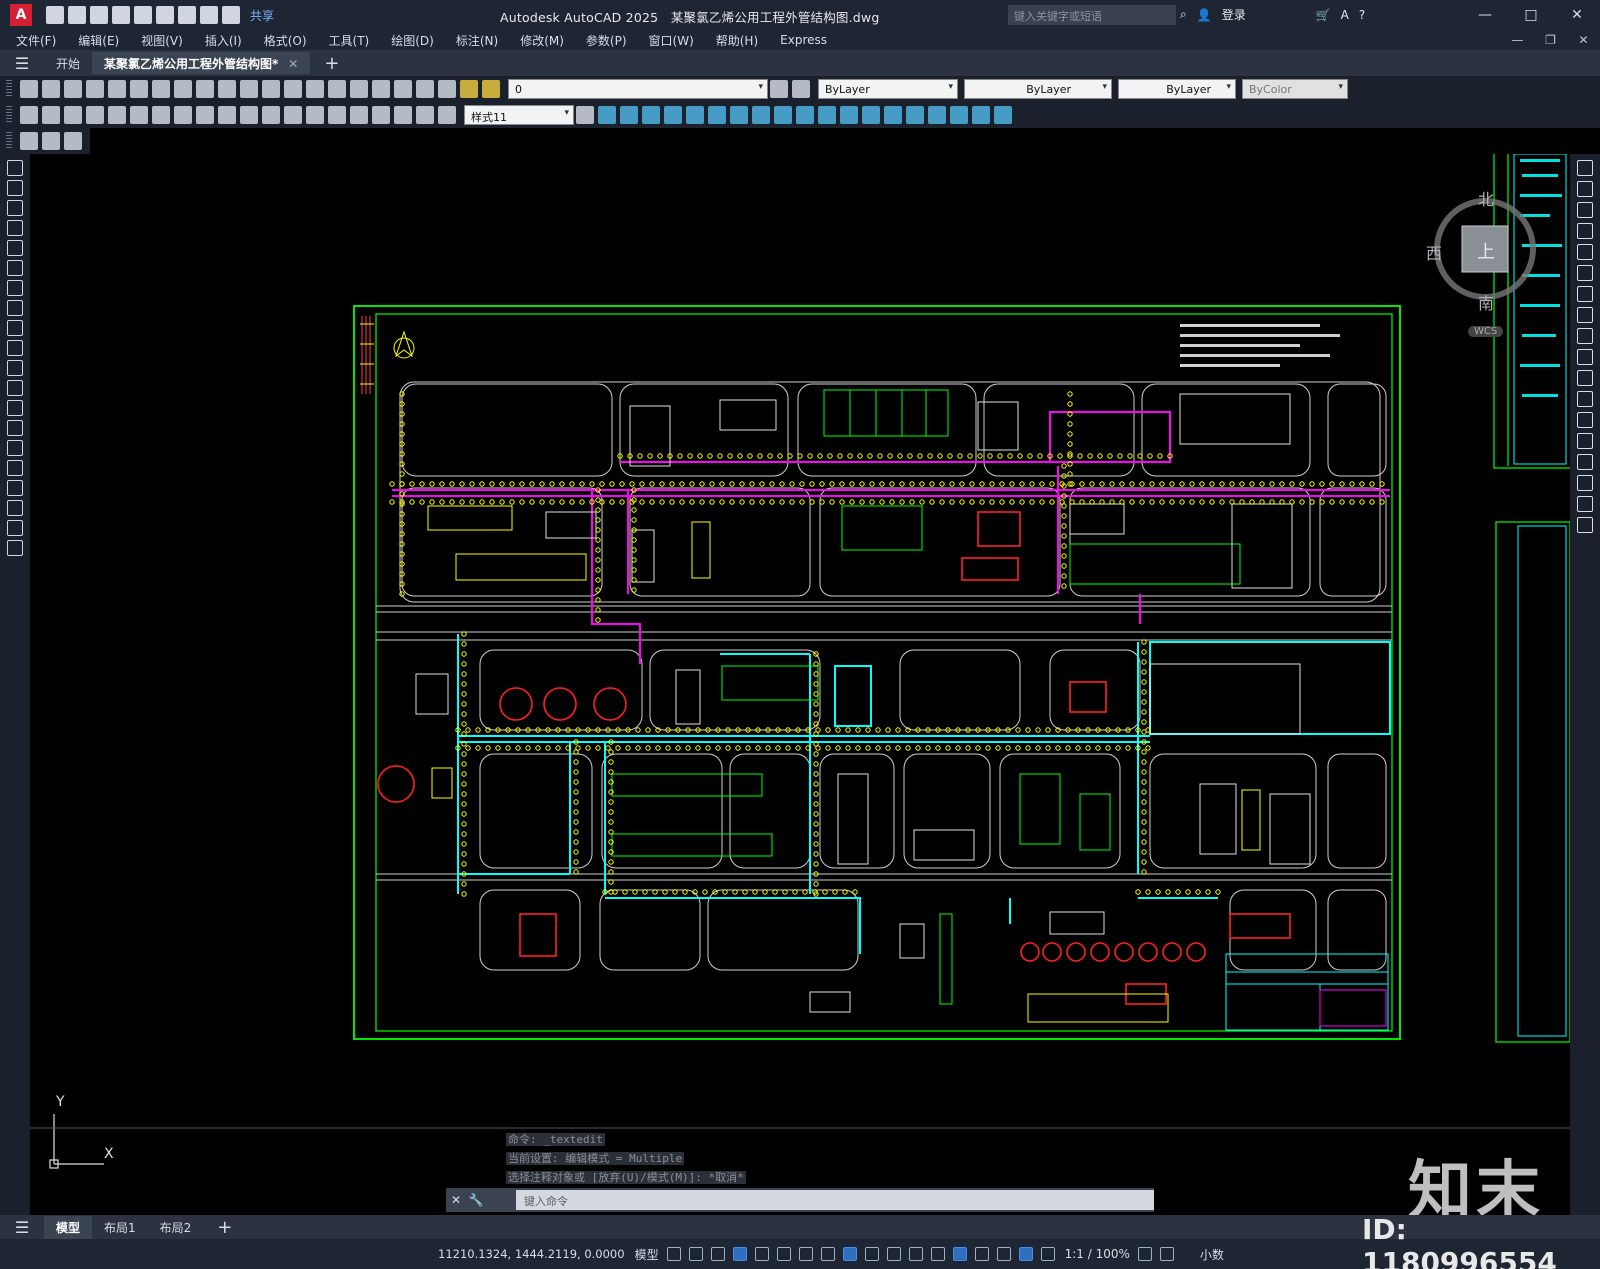  I want to click on scale-icon, so click(1585, 315).